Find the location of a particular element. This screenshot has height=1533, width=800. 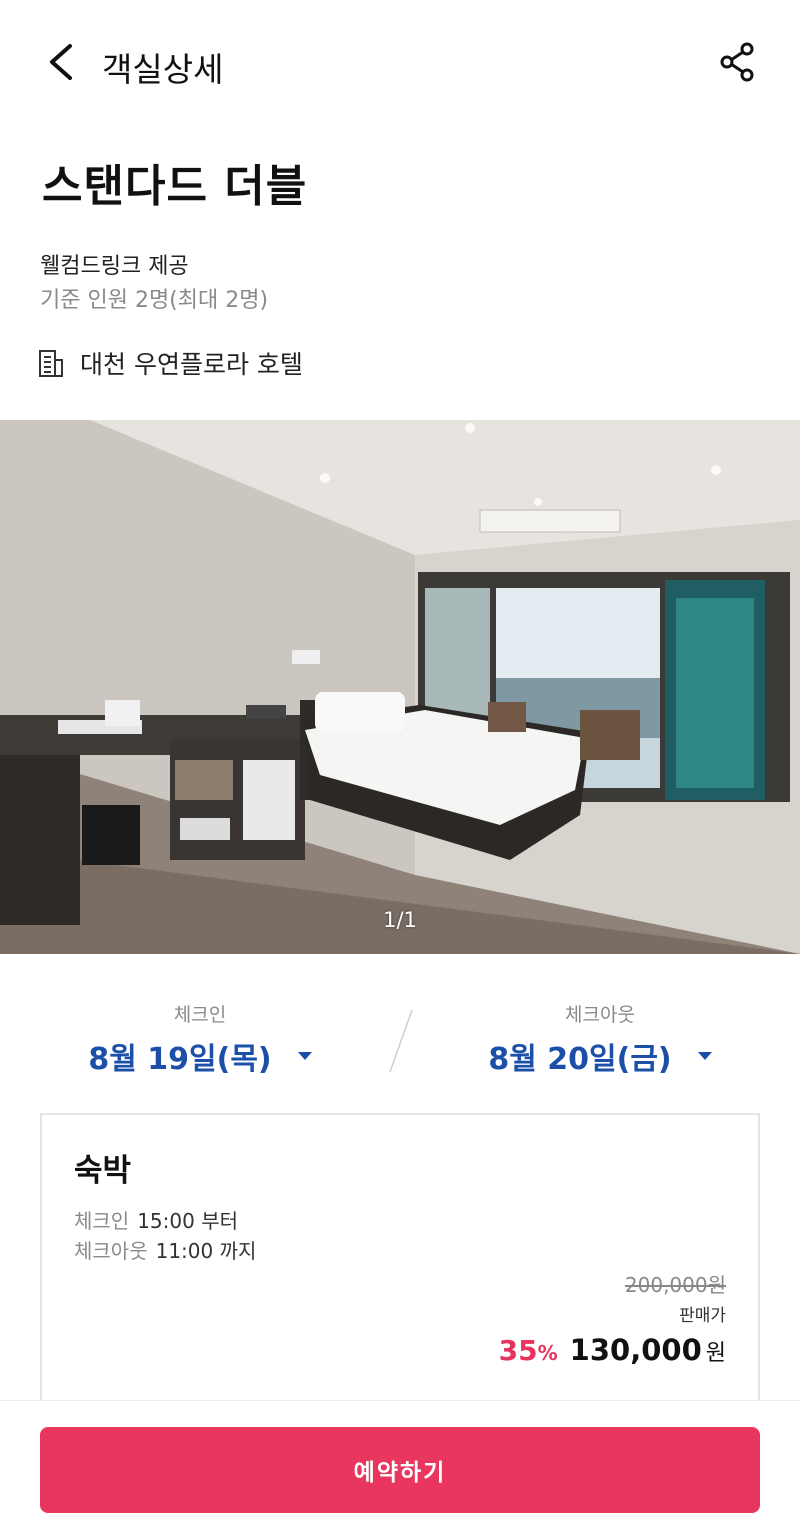

checkout-time-label: 체크아웃 is located at coordinates (111, 1251).